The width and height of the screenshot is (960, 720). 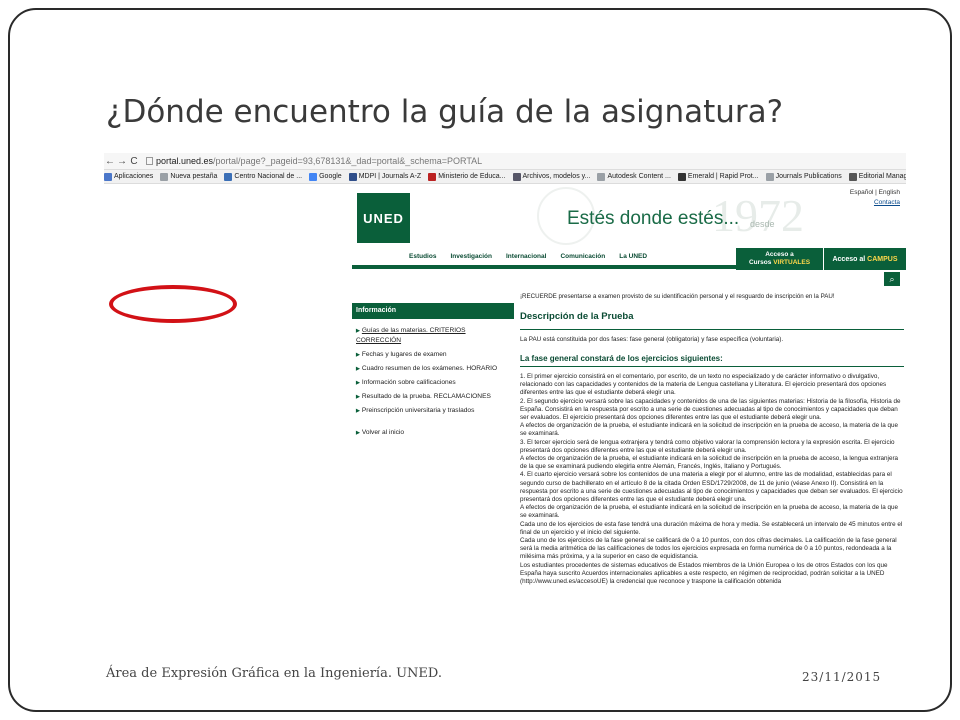 I want to click on bookmark-label: Nueva pestaña, so click(x=194, y=176).